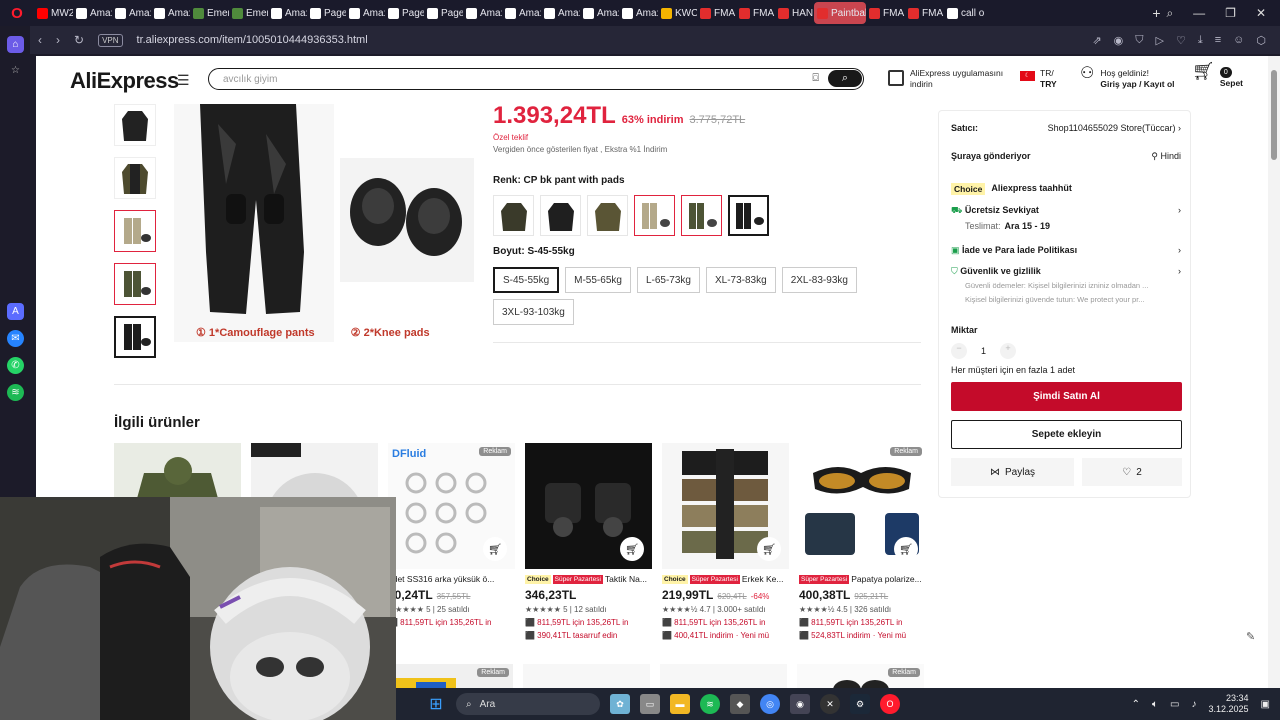 This screenshot has width=1280, height=720. I want to click on buy-now-button: Şimdi Satın Al, so click(1066, 396).